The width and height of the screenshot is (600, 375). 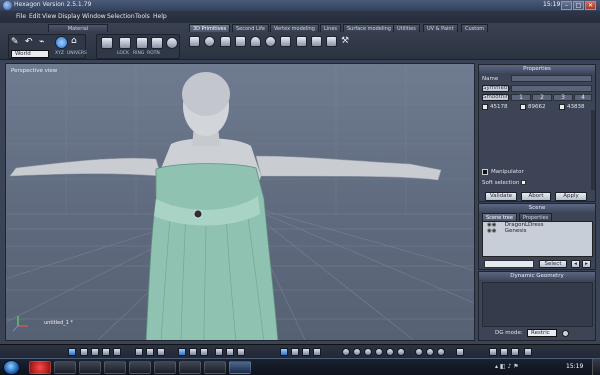 What do you see at coordinates (430, 352) in the screenshot?
I see `ao-icon` at bounding box center [430, 352].